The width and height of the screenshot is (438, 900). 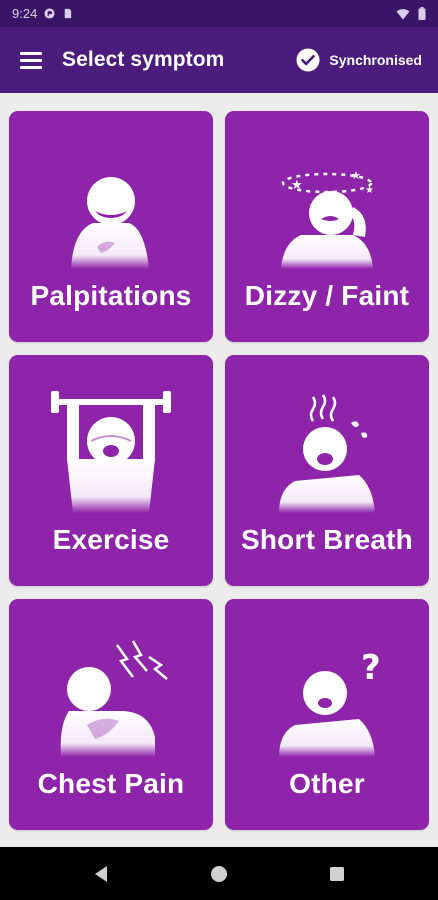 I want to click on battery-icon, so click(x=422, y=13).